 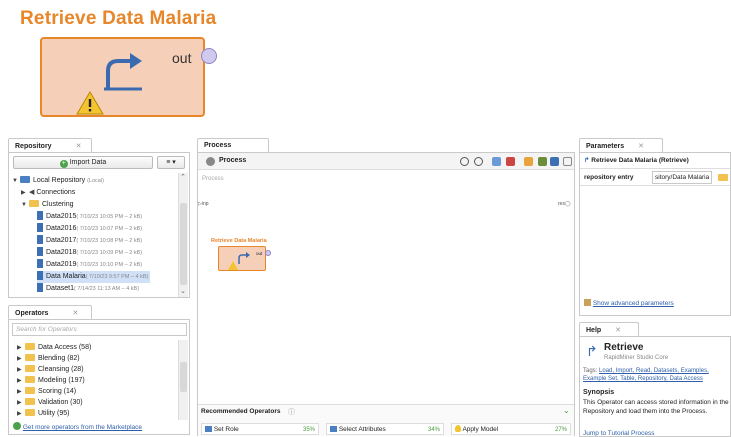 What do you see at coordinates (633, 303) in the screenshot?
I see `show-advanced-parameters-link: Show advanced parameters` at bounding box center [633, 303].